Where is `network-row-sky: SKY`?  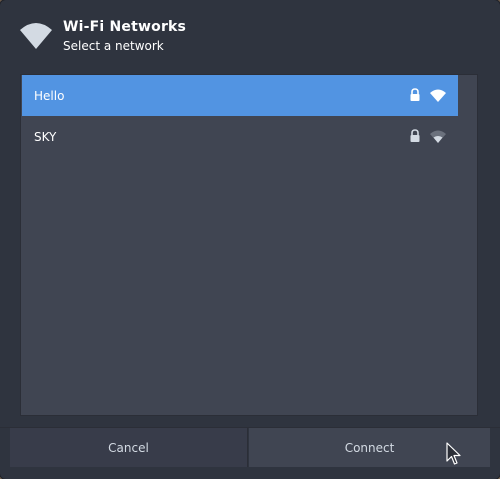 network-row-sky: SKY is located at coordinates (240, 136).